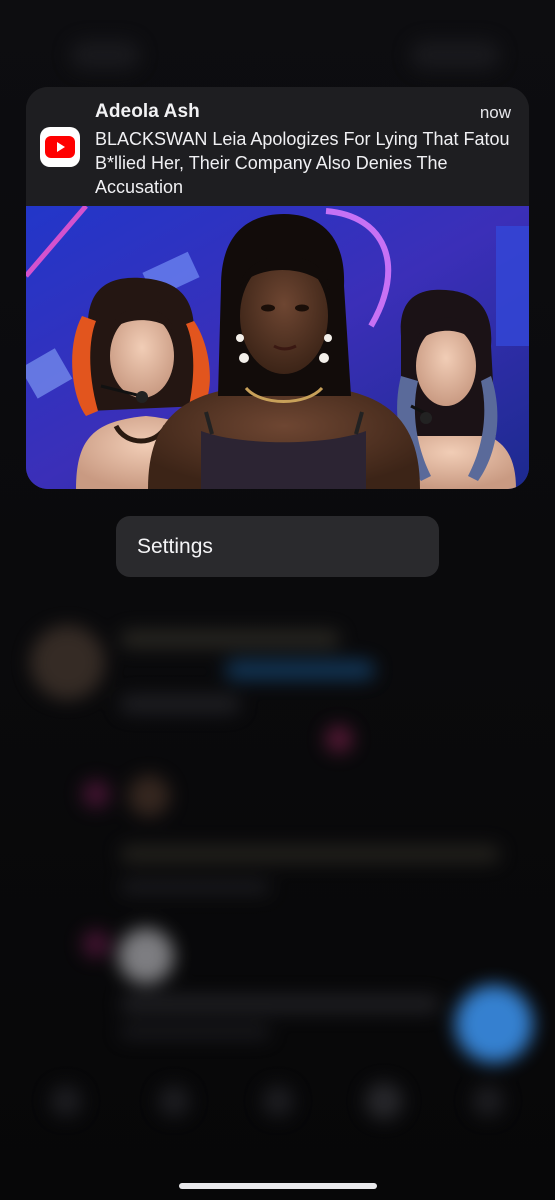 Image resolution: width=555 pixels, height=1200 pixels. I want to click on home-indicator, so click(278, 1186).